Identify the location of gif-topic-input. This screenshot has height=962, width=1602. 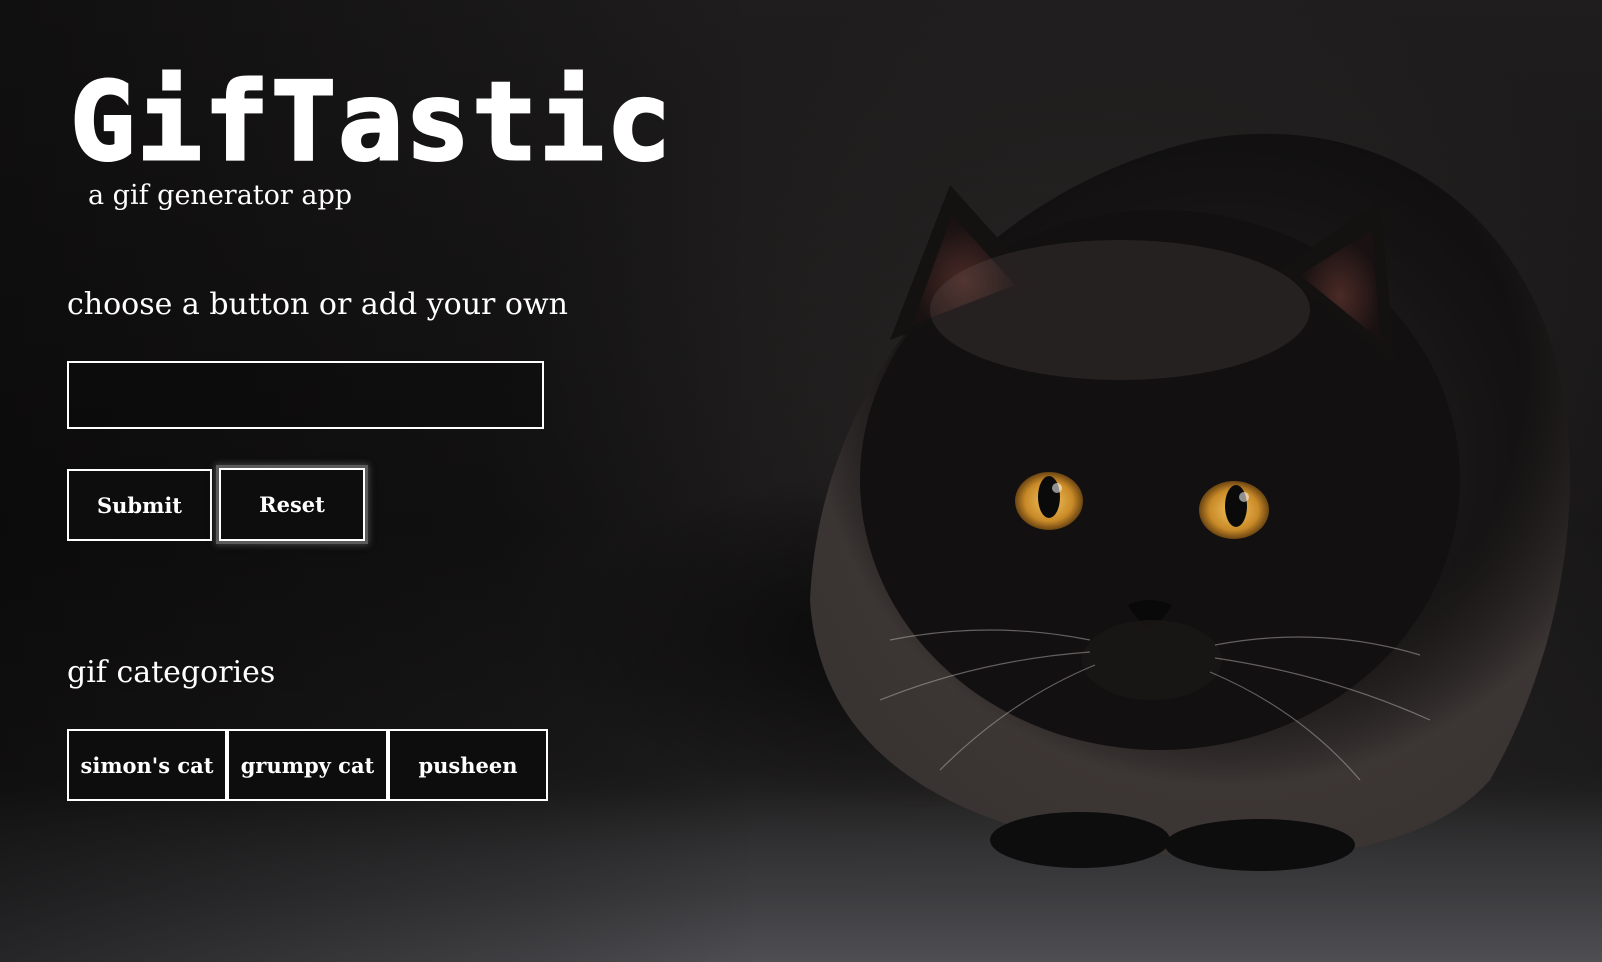
(305, 395).